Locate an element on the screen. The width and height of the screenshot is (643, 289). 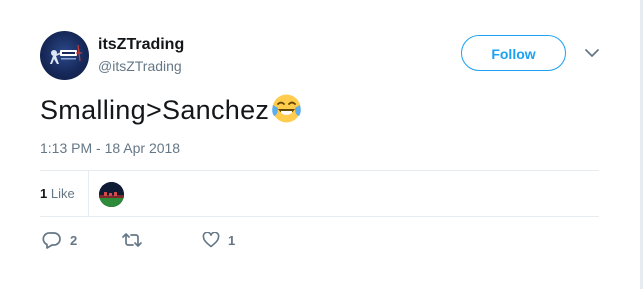
likes-label: Like is located at coordinates (62, 193).